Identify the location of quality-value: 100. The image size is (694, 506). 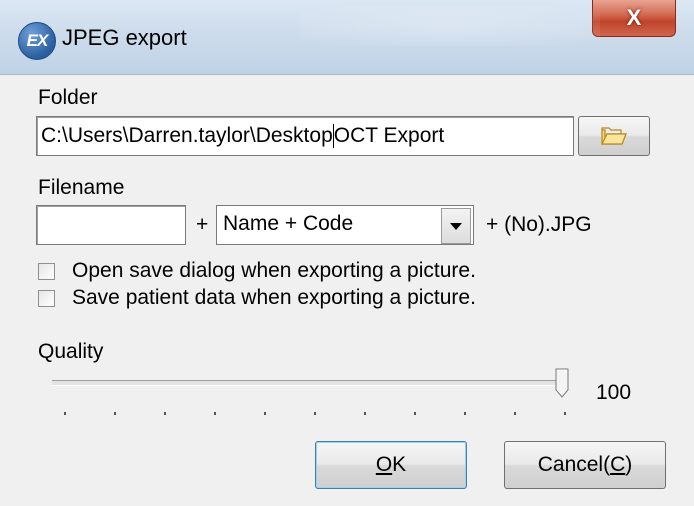
(614, 392).